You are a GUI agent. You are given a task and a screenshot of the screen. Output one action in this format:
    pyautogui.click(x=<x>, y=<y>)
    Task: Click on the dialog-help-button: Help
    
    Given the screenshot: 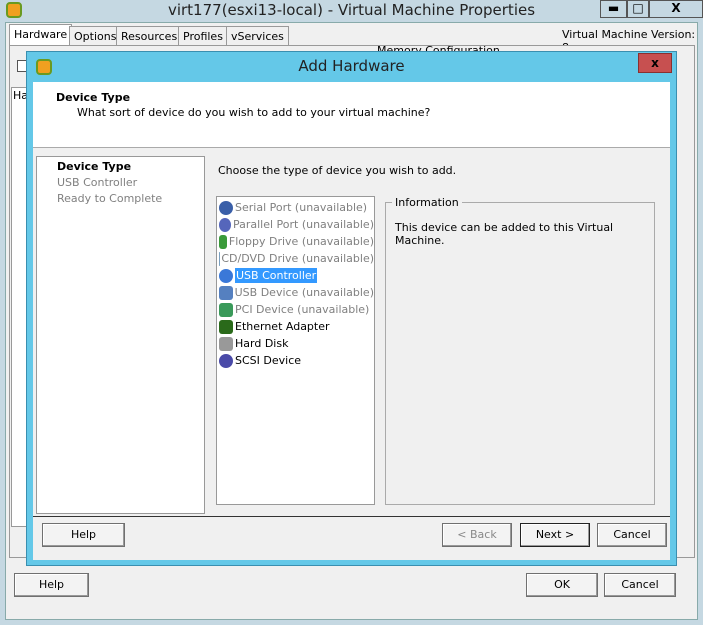 What is the action you would take?
    pyautogui.click(x=83, y=535)
    